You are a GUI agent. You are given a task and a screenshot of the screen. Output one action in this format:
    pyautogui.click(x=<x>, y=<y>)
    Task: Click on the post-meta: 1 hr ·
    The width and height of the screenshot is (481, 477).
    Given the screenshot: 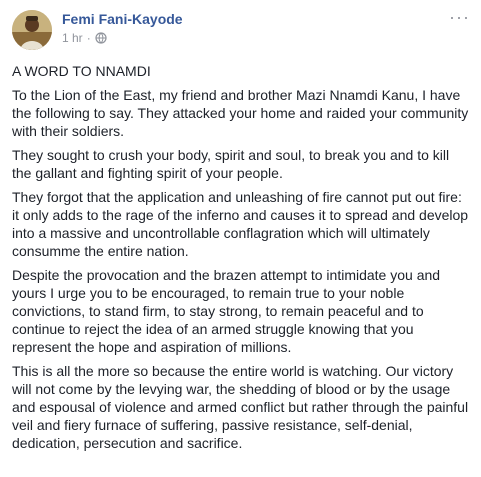 What is the action you would take?
    pyautogui.click(x=84, y=38)
    